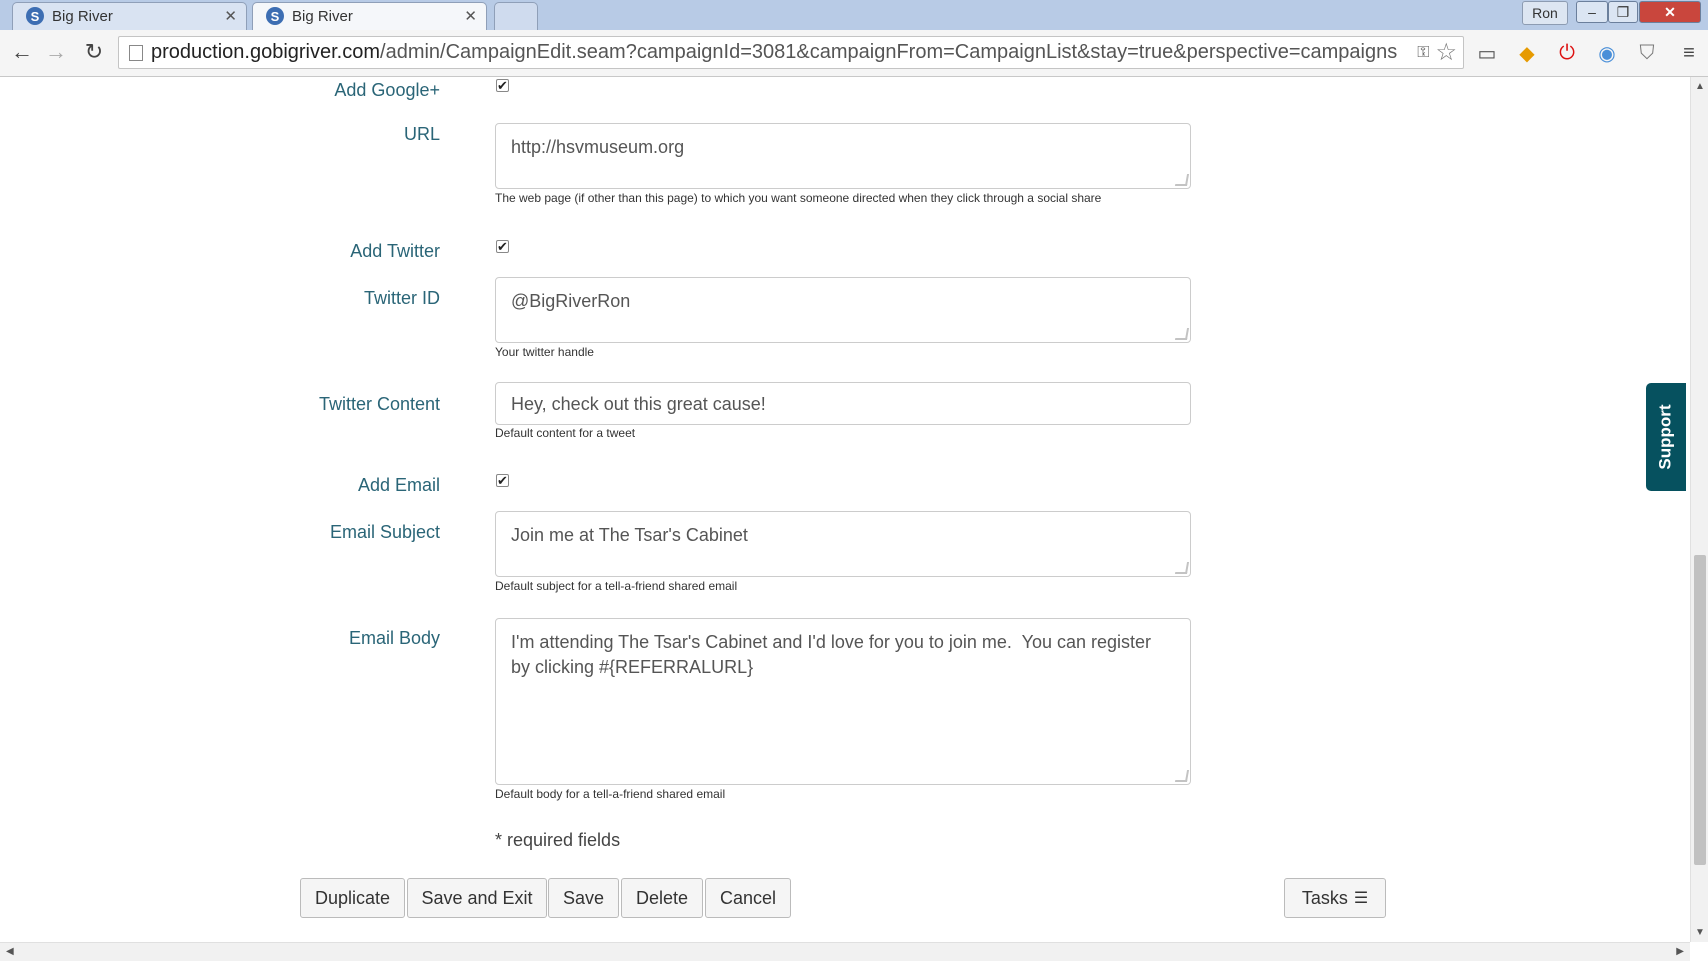 This screenshot has width=1708, height=961. Describe the element at coordinates (1487, 53) in the screenshot. I see `cast-icon: ▭` at that location.